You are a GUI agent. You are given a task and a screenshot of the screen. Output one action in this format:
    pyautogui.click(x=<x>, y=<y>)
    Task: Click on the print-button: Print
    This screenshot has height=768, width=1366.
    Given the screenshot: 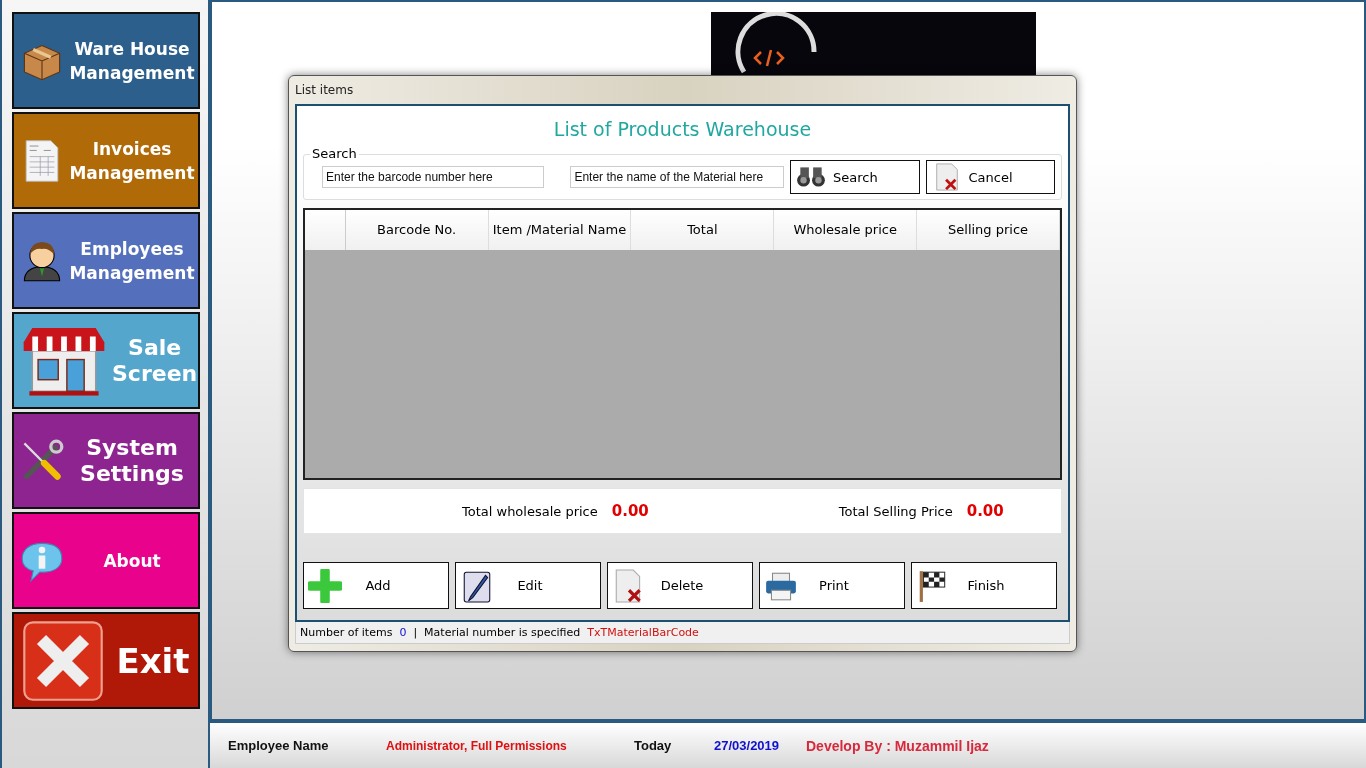 What is the action you would take?
    pyautogui.click(x=832, y=585)
    